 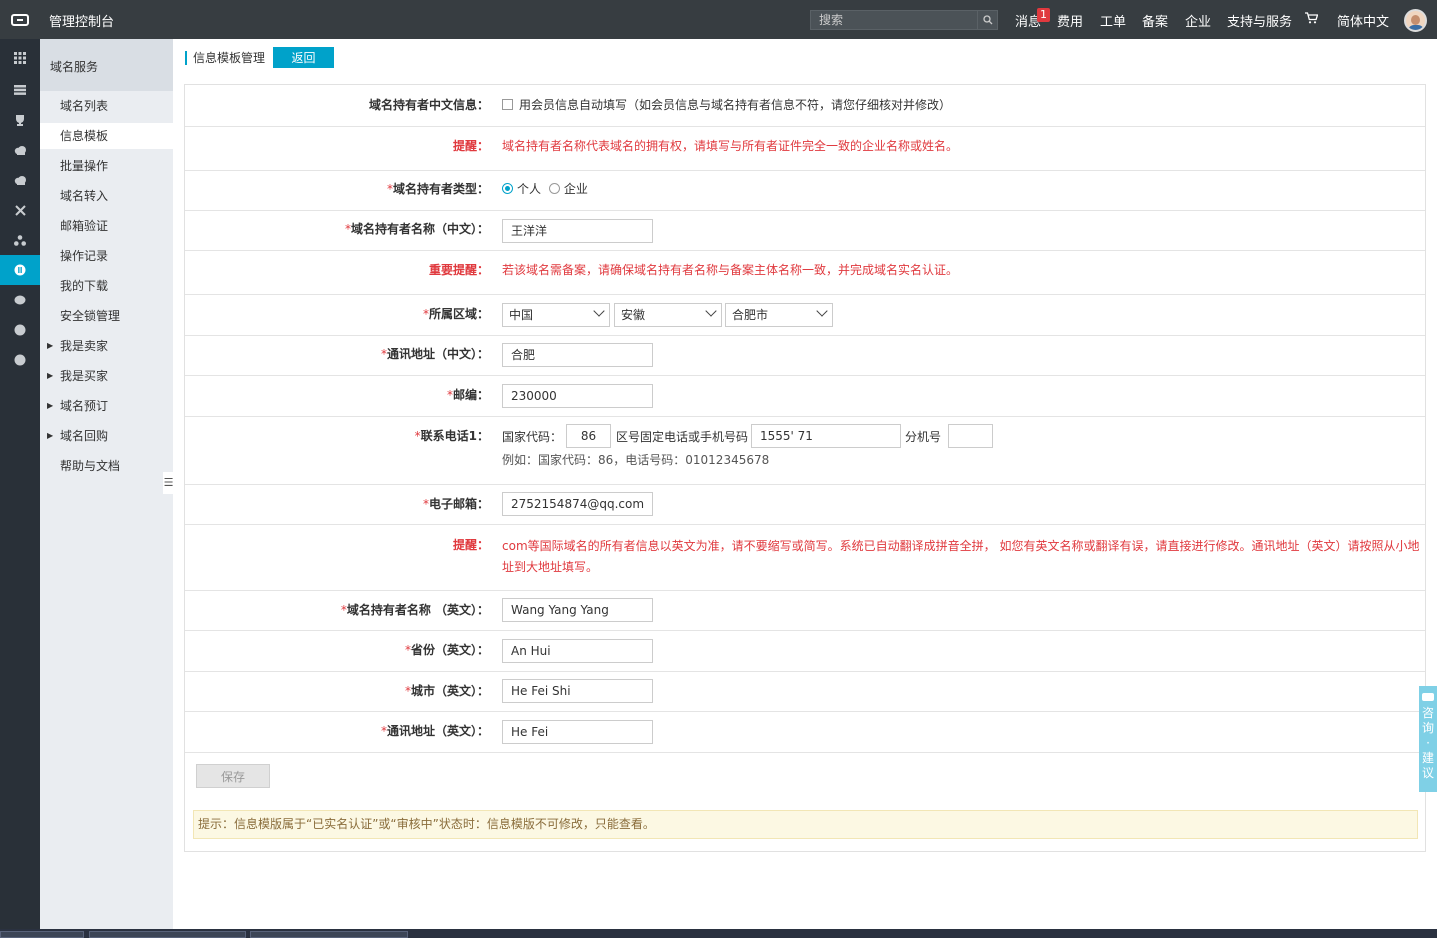 What do you see at coordinates (81, 20) in the screenshot?
I see `app-title: 管理控制台` at bounding box center [81, 20].